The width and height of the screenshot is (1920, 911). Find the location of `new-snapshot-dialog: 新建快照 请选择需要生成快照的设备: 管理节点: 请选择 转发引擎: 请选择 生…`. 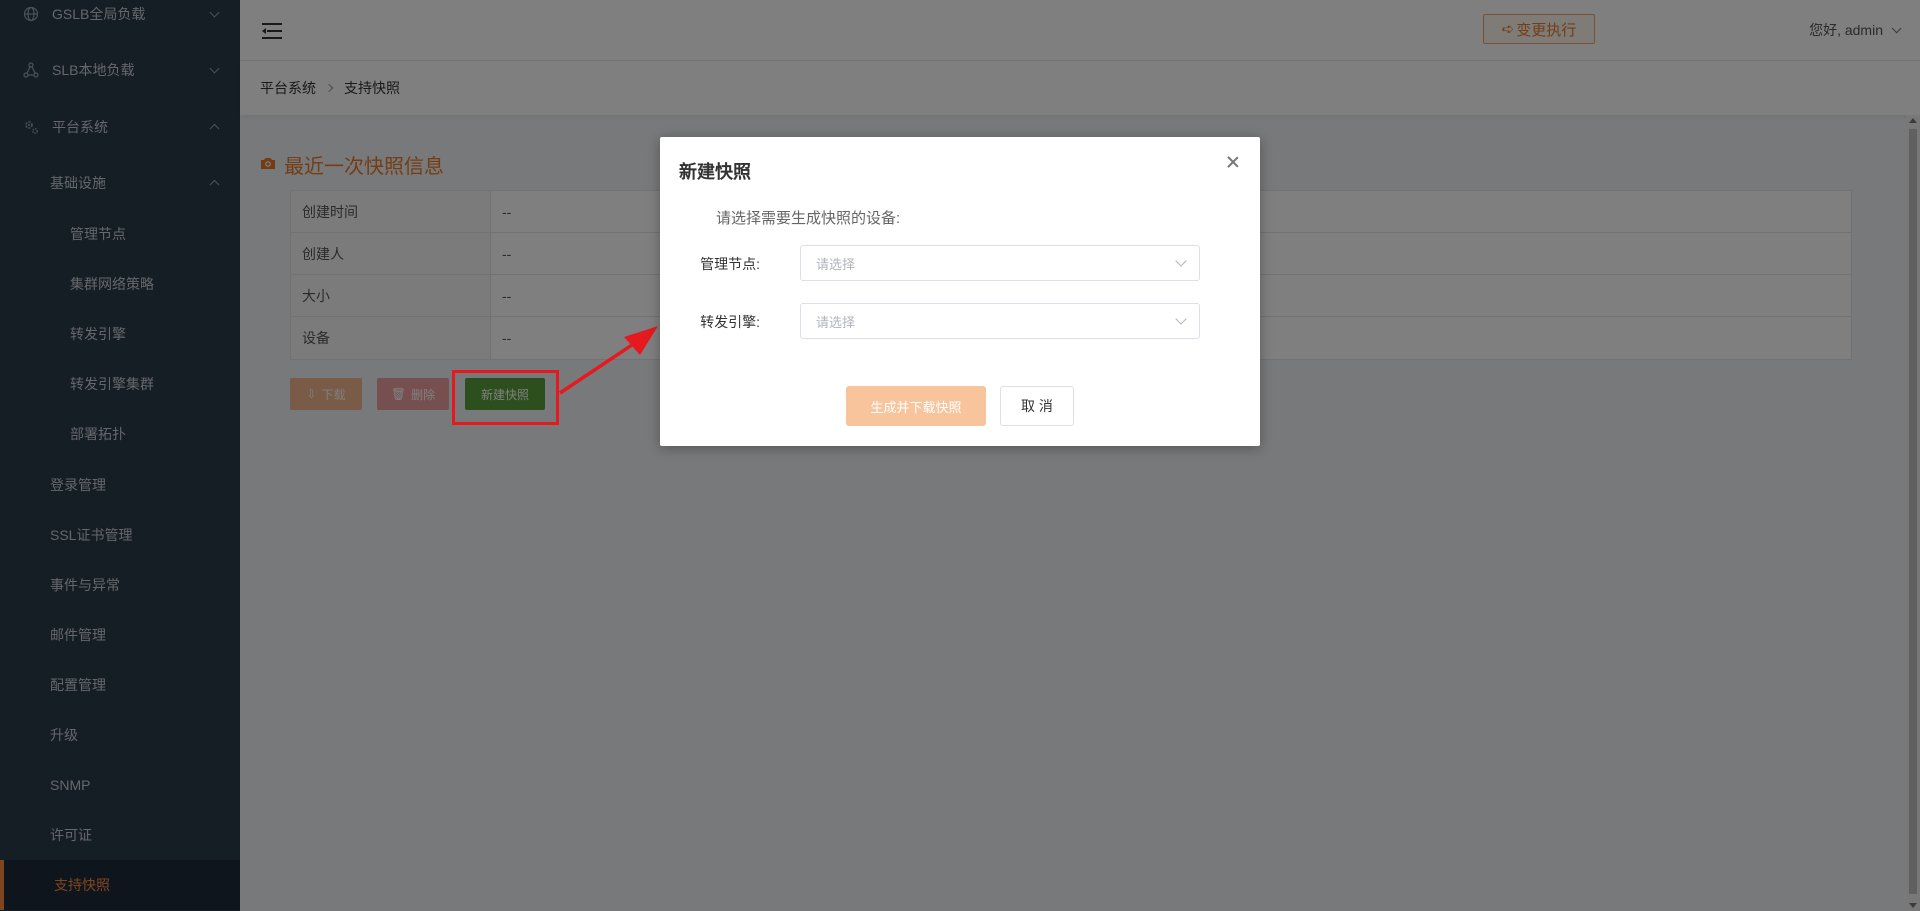

new-snapshot-dialog: 新建快照 请选择需要生成快照的设备: 管理节点: 请选择 转发引擎: 请选择 生… is located at coordinates (960, 291).